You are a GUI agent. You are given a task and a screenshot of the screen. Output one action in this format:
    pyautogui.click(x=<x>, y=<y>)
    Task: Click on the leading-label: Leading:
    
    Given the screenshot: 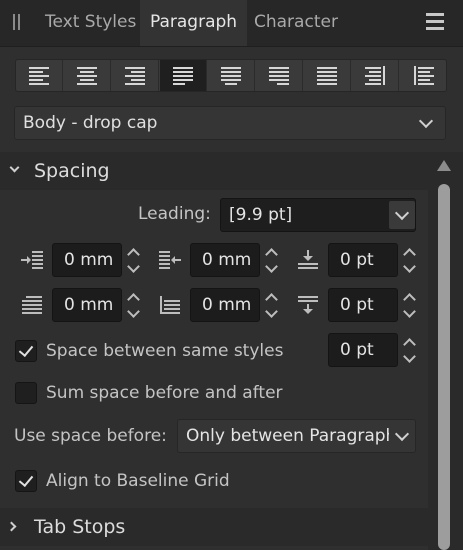 What is the action you would take?
    pyautogui.click(x=174, y=214)
    